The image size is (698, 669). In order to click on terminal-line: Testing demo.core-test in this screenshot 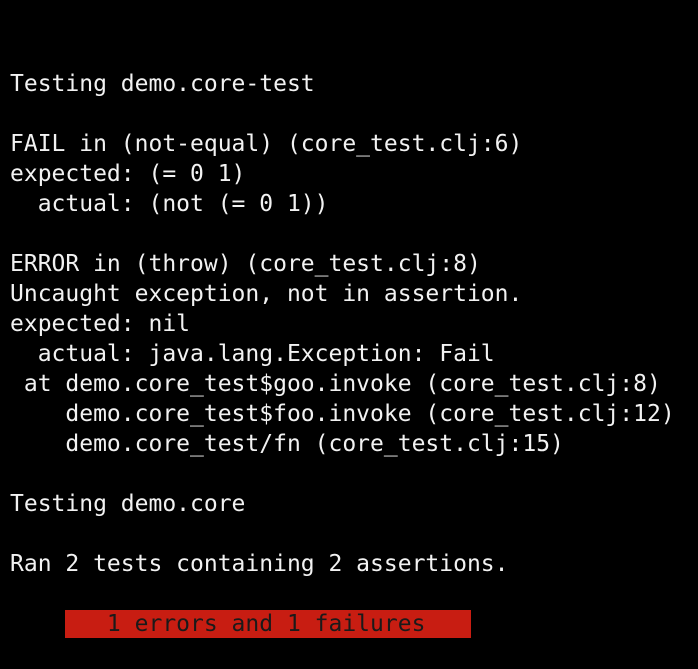, I will do `click(162, 84)`.